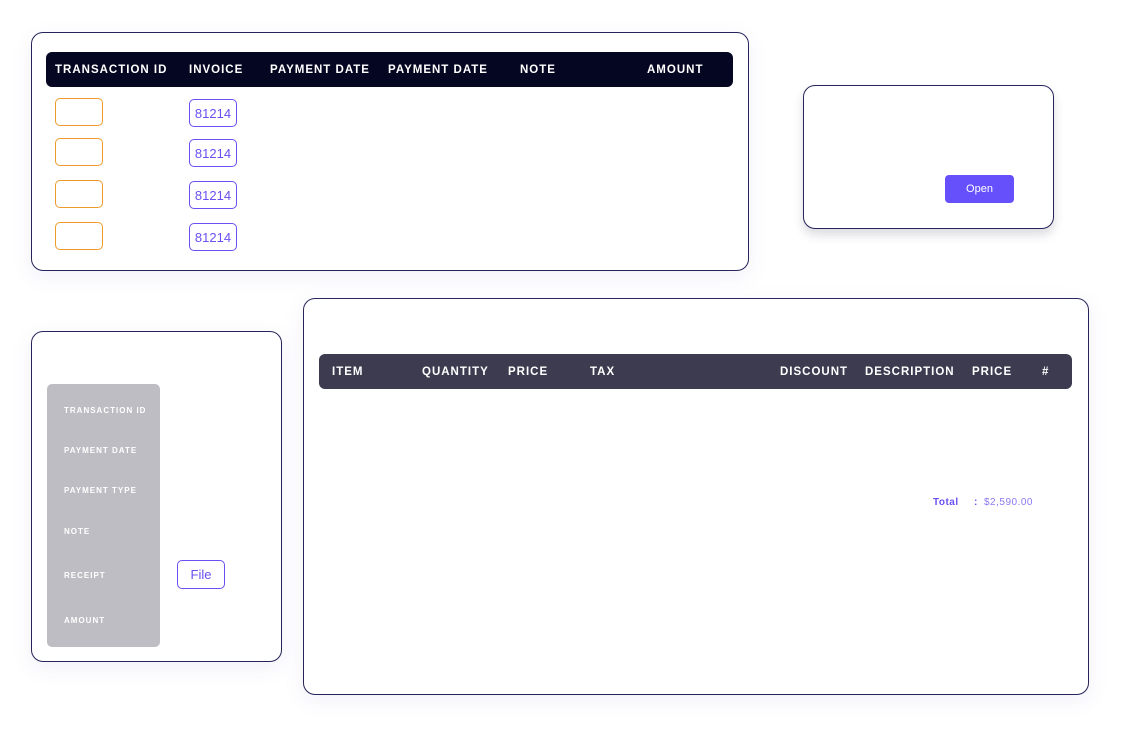 The height and width of the screenshot is (745, 1139). What do you see at coordinates (438, 69) in the screenshot?
I see `column-header-payment-date-2: PAYMENT DATE` at bounding box center [438, 69].